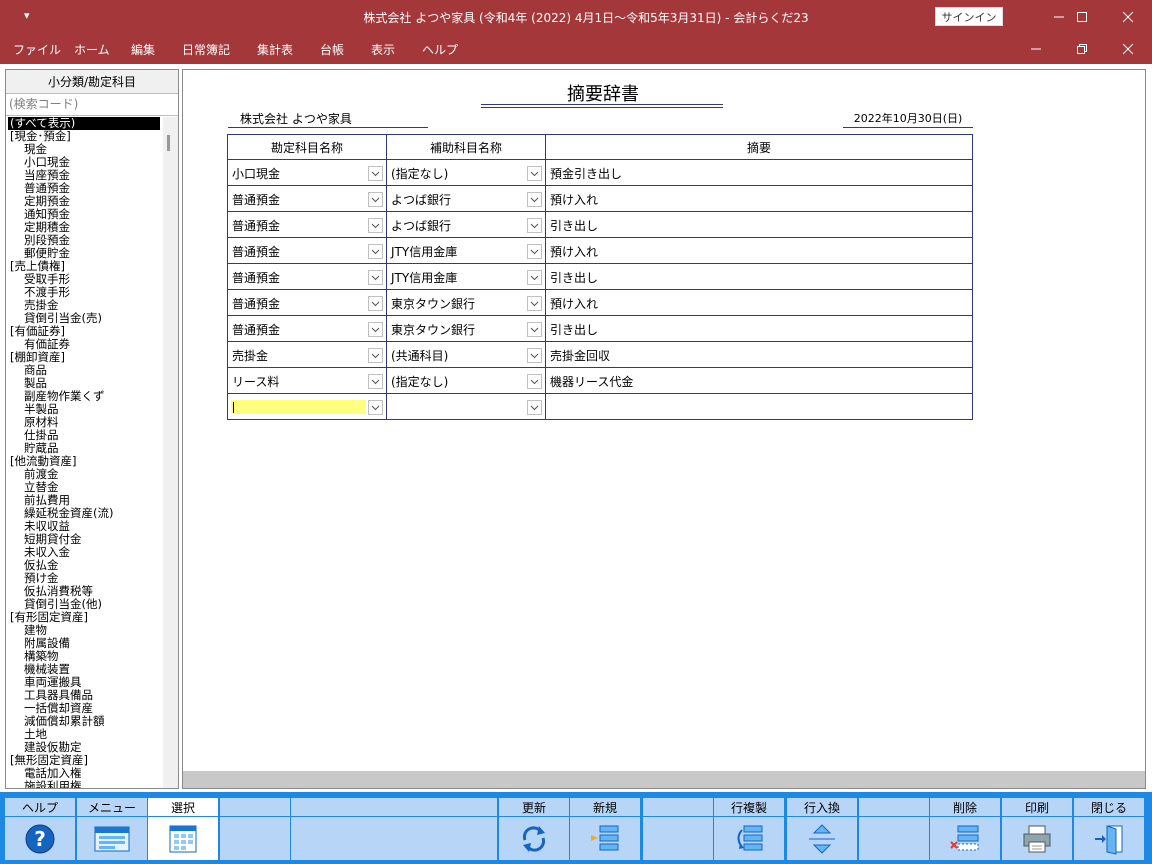  What do you see at coordinates (1036, 49) in the screenshot?
I see `doc-minimize-button` at bounding box center [1036, 49].